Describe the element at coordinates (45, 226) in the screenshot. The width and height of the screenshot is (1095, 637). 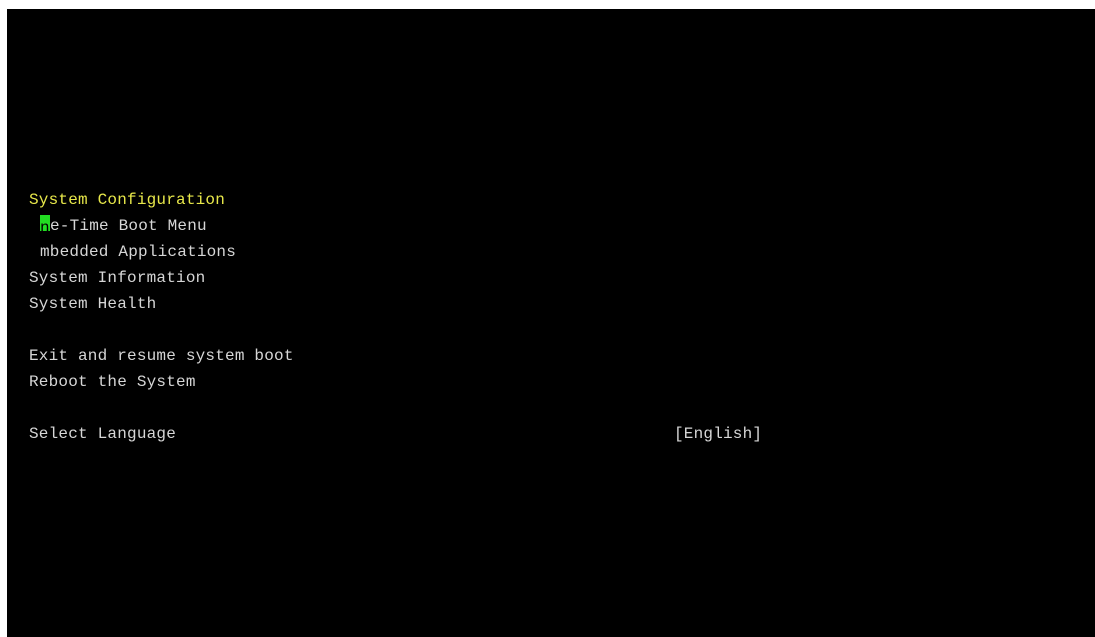
I see `text-cursor: n` at that location.